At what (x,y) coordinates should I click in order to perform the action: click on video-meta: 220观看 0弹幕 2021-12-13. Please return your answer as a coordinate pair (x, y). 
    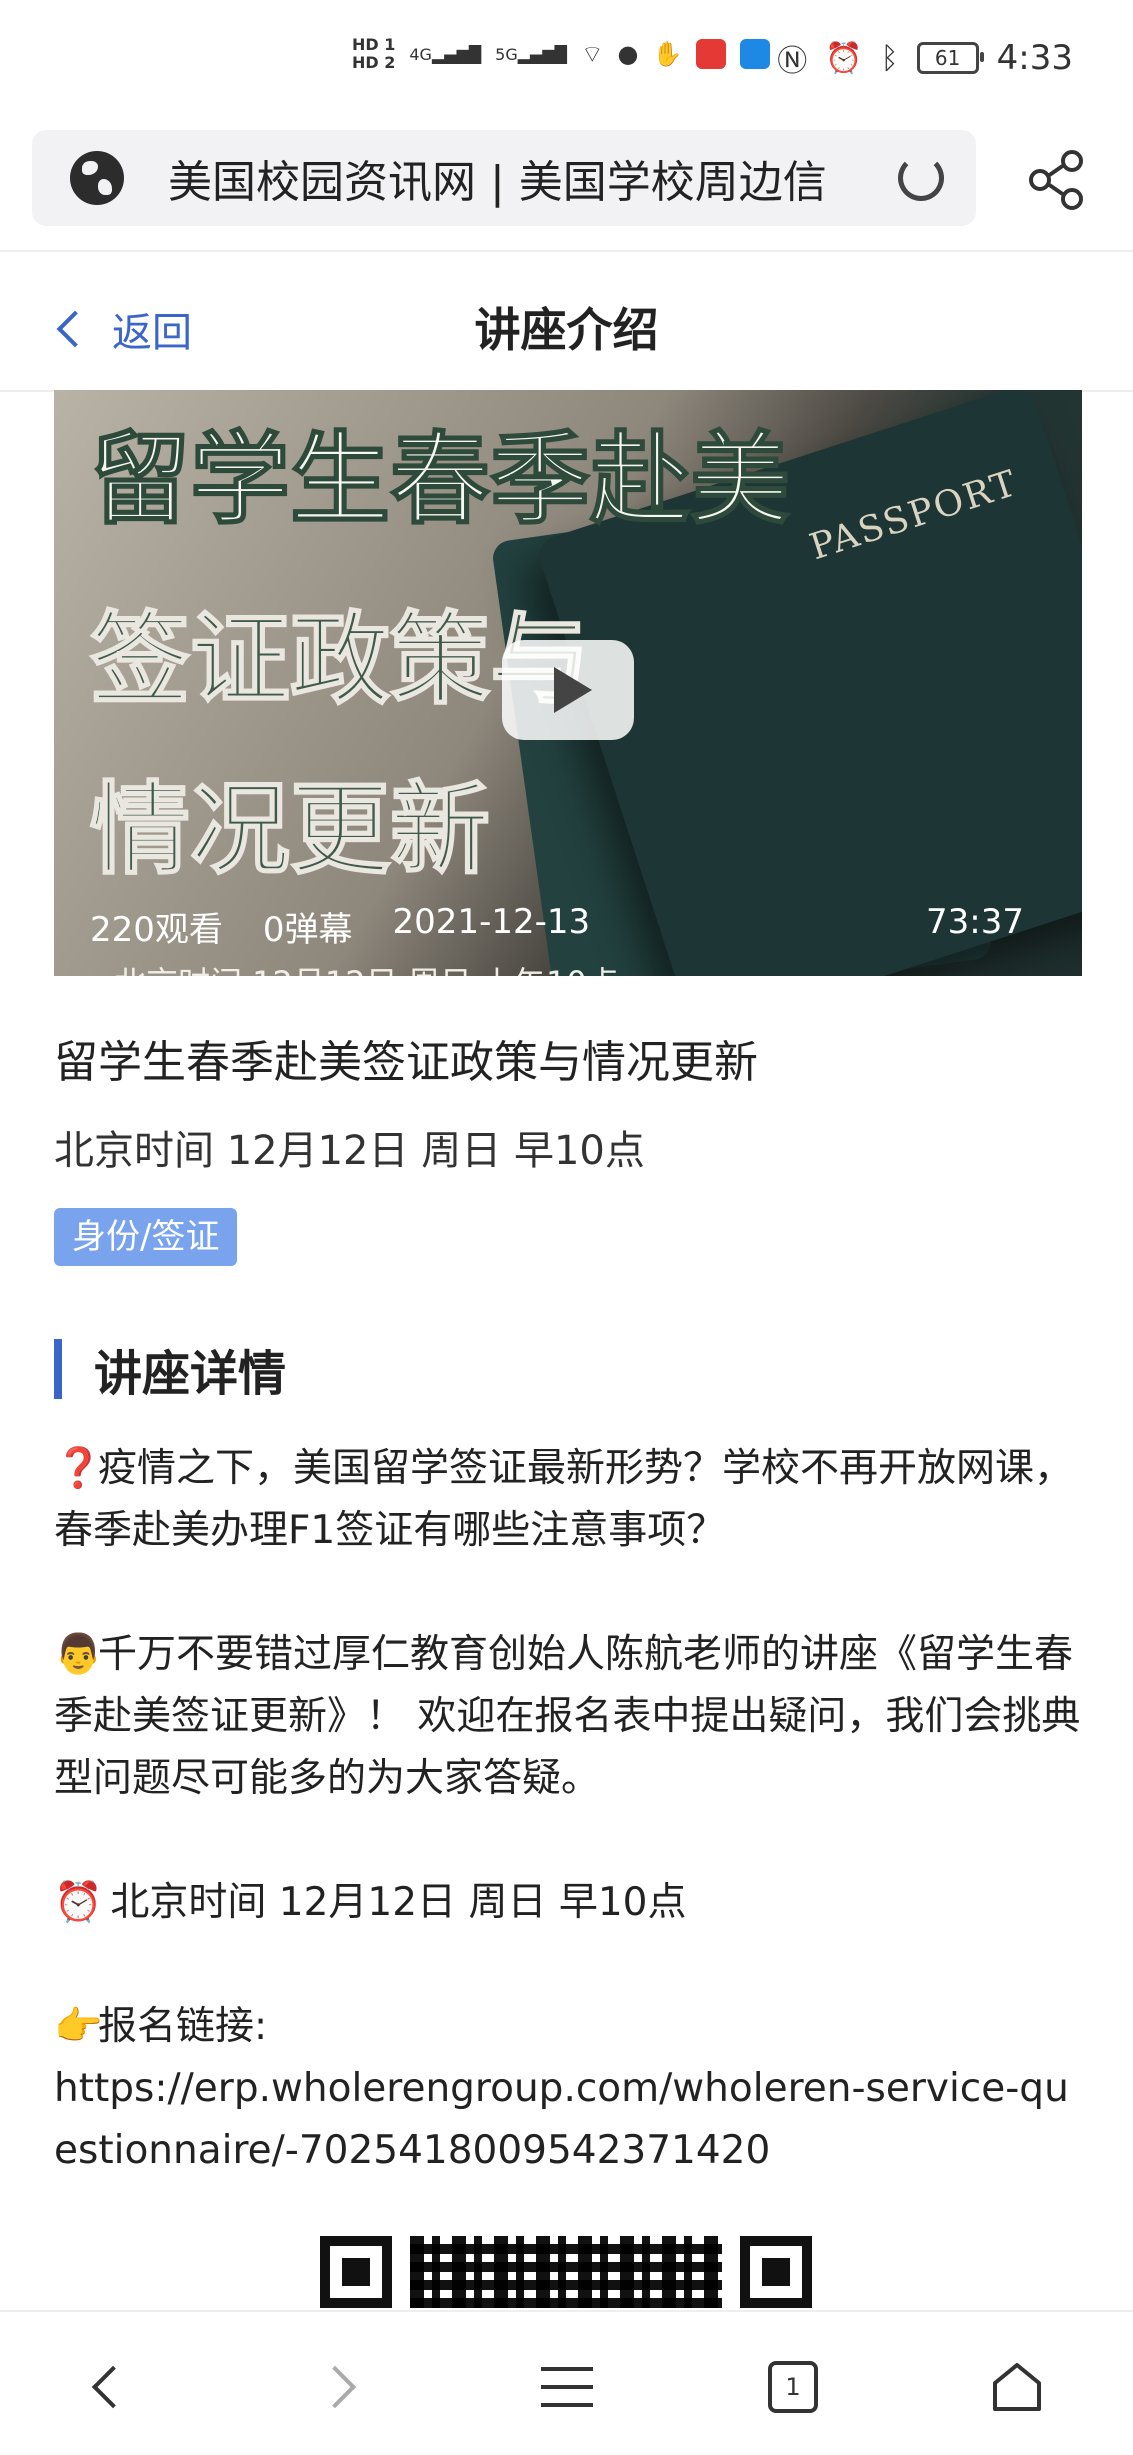
    Looking at the image, I should click on (340, 926).